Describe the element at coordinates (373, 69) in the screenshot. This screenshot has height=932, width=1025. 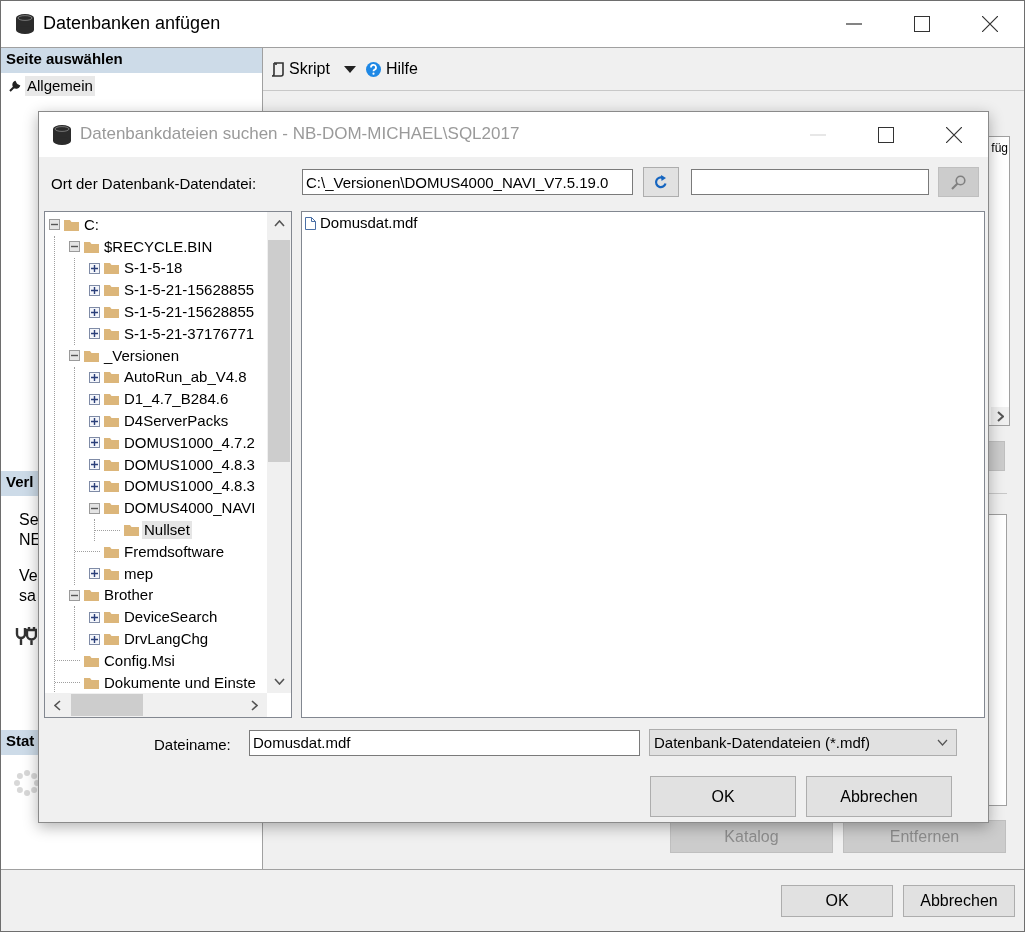
I see `help-icon` at that location.